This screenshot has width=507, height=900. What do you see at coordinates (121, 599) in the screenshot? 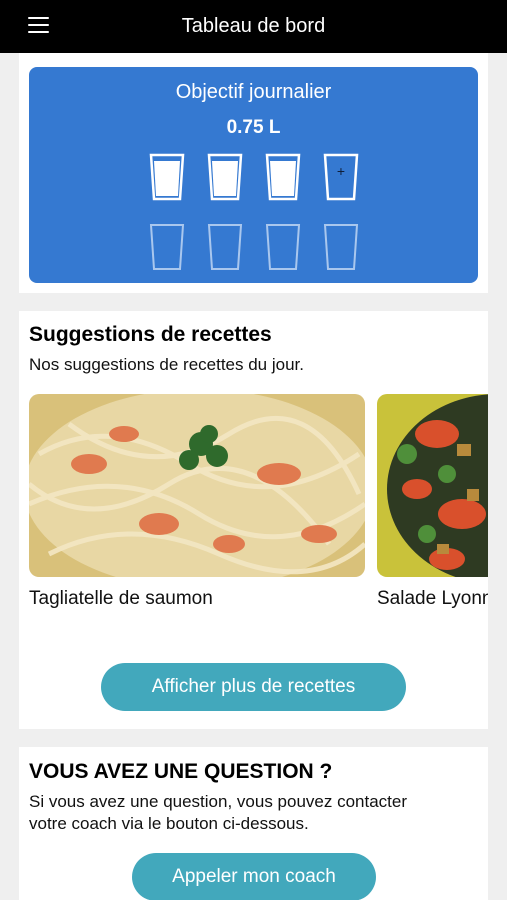
I see `recipe-name: Tagliatelle de saumon` at bounding box center [121, 599].